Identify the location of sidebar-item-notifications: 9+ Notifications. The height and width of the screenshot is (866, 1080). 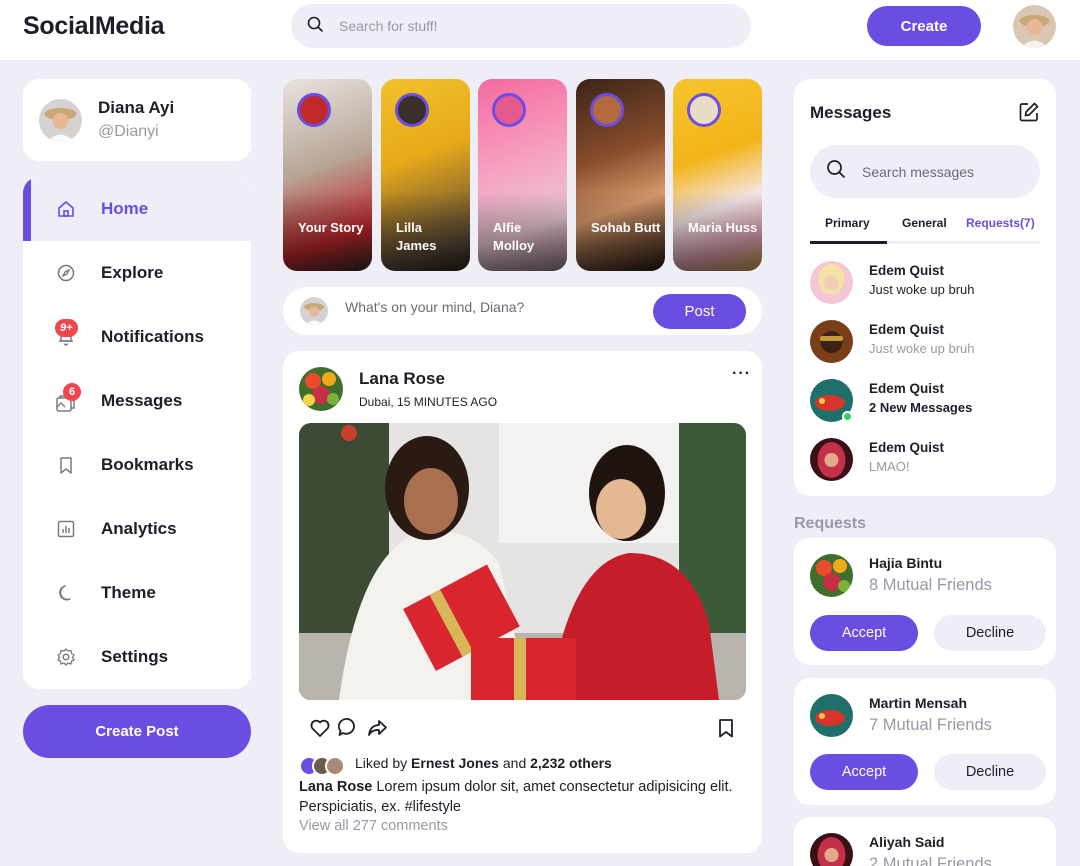
(137, 337).